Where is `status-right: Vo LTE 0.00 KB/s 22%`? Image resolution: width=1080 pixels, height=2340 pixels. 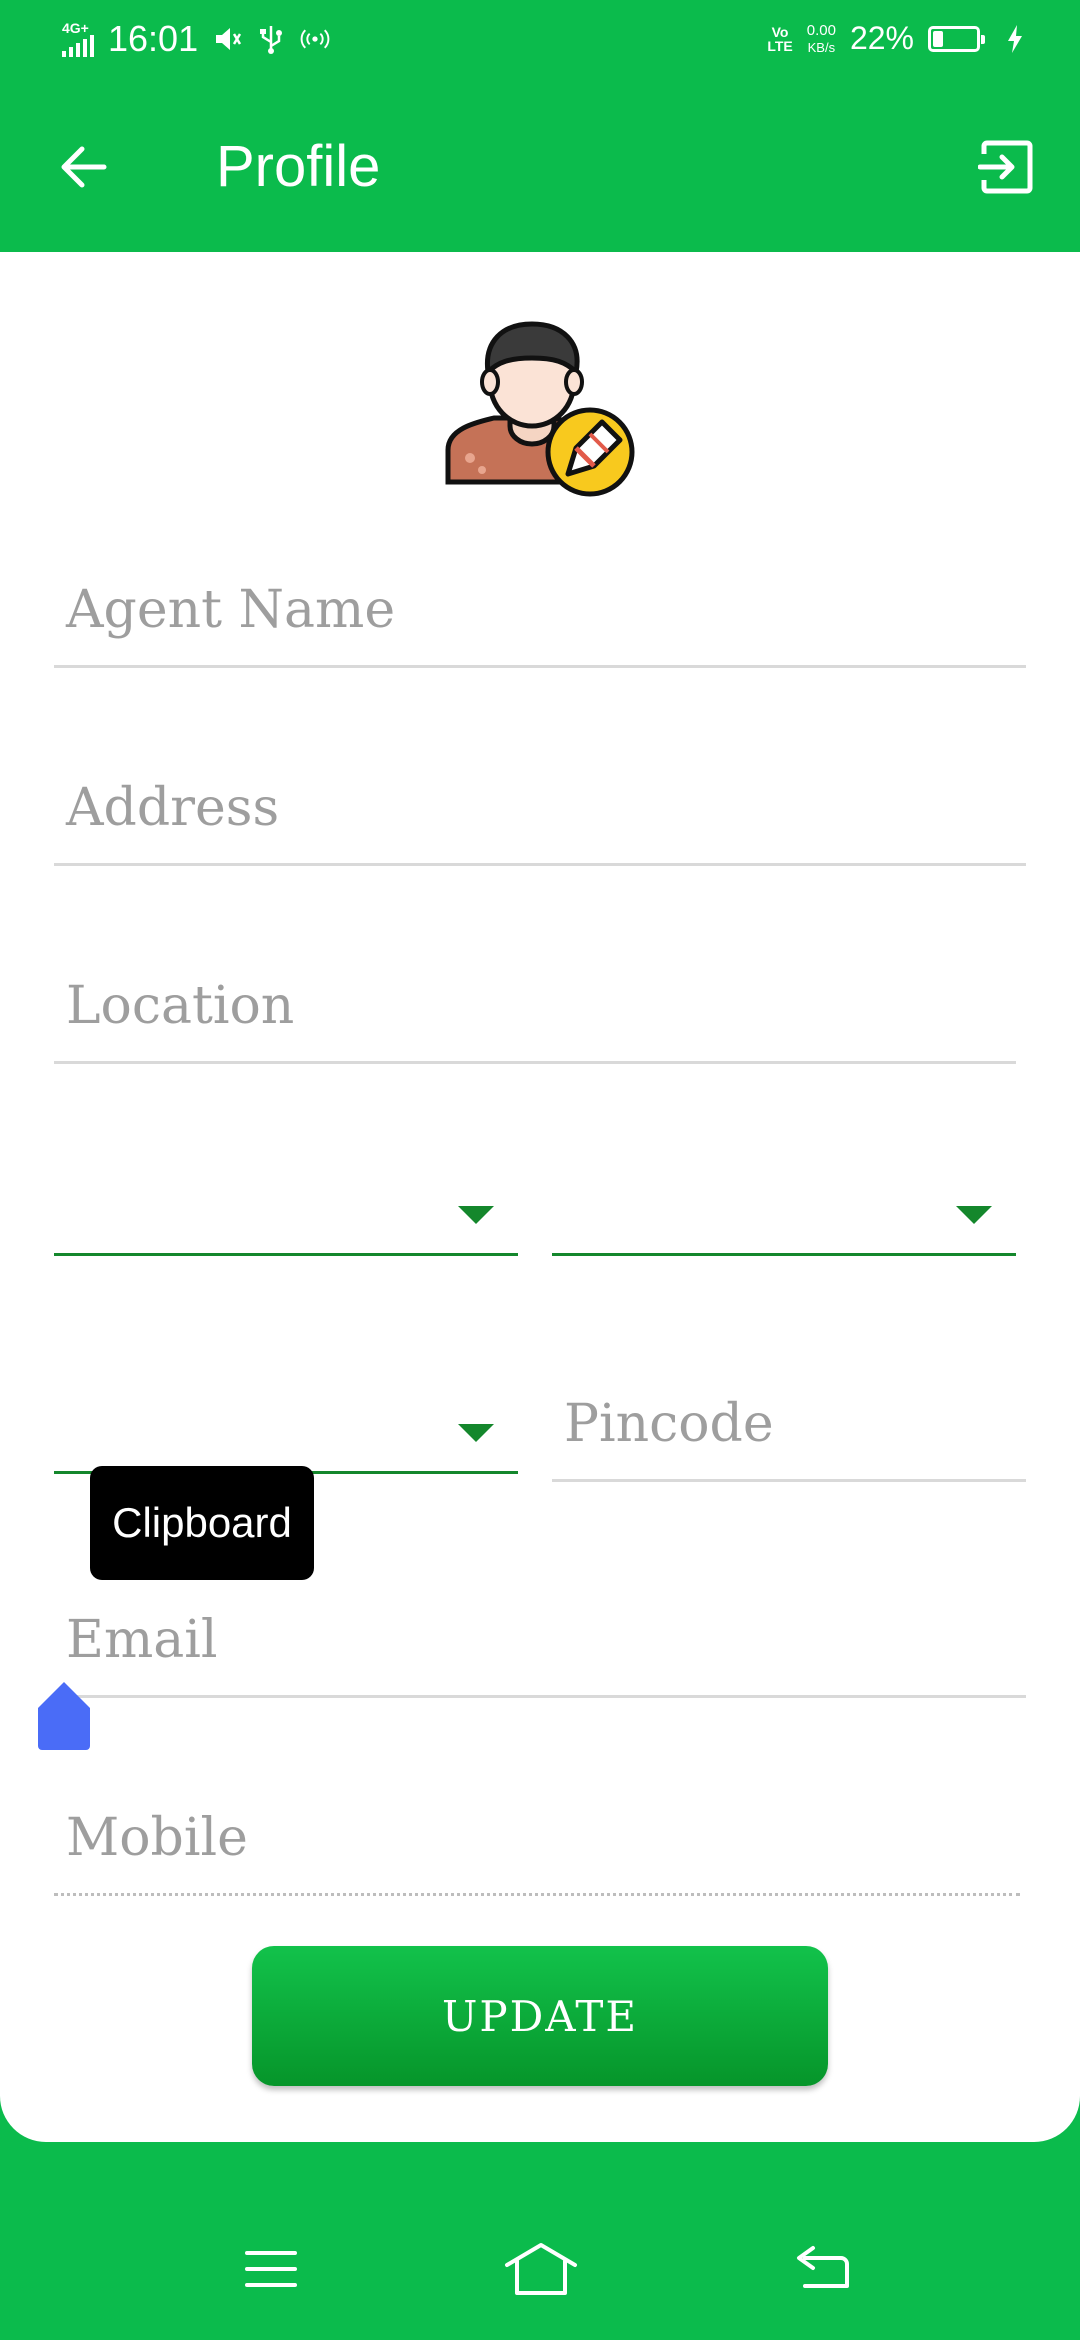 status-right: Vo LTE 0.00 KB/s 22% is located at coordinates (898, 38).